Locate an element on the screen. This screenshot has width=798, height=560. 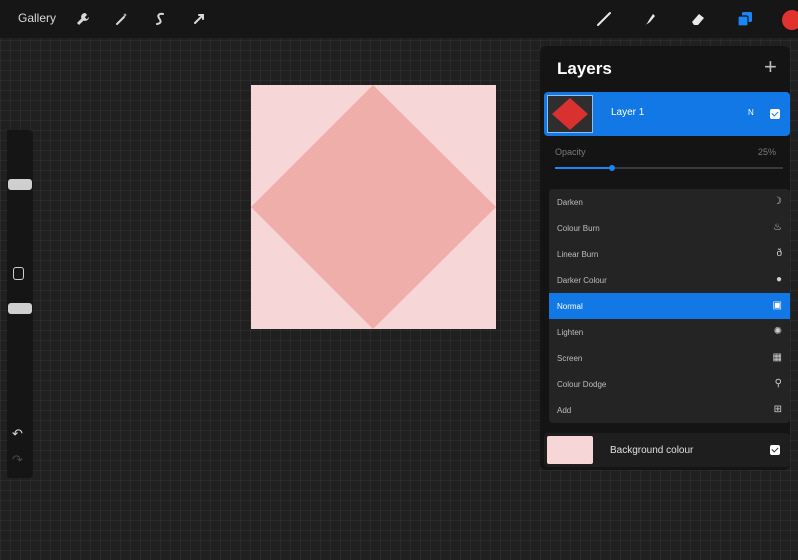
brush-size-slider is located at coordinates (20, 198).